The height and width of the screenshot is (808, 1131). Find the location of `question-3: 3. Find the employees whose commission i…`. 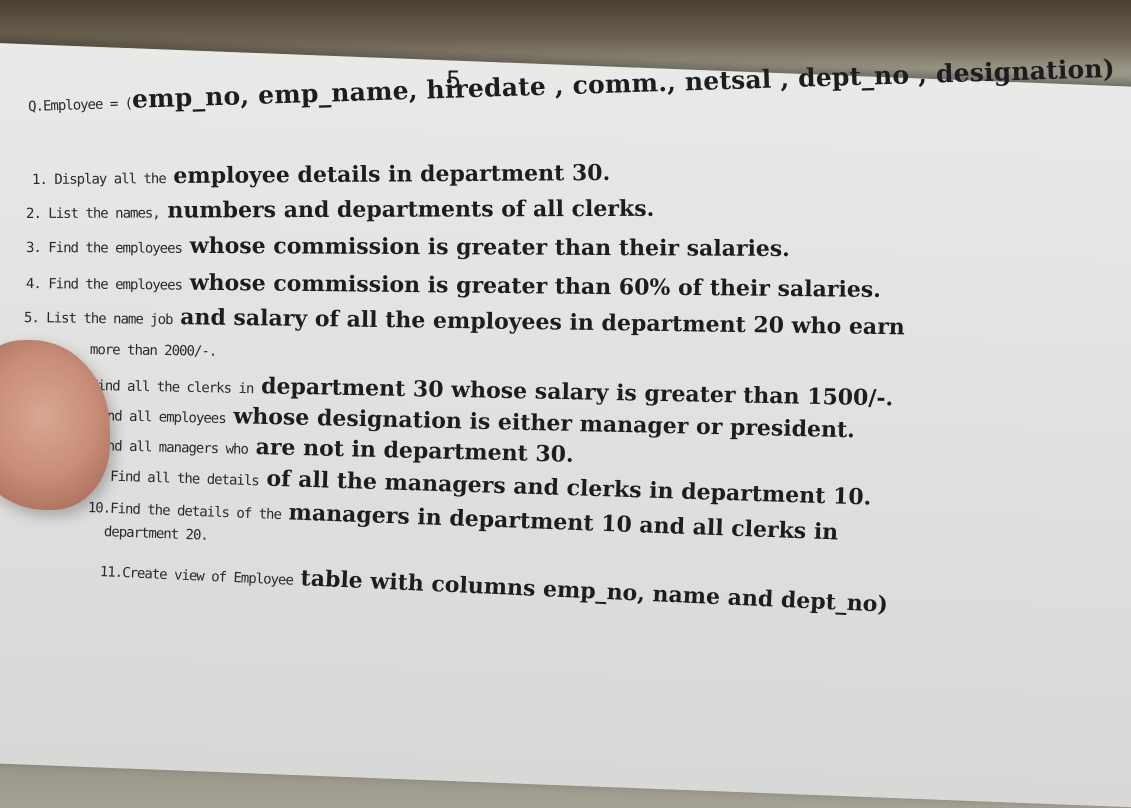

question-3: 3. Find the employees whose commission i… is located at coordinates (408, 247).